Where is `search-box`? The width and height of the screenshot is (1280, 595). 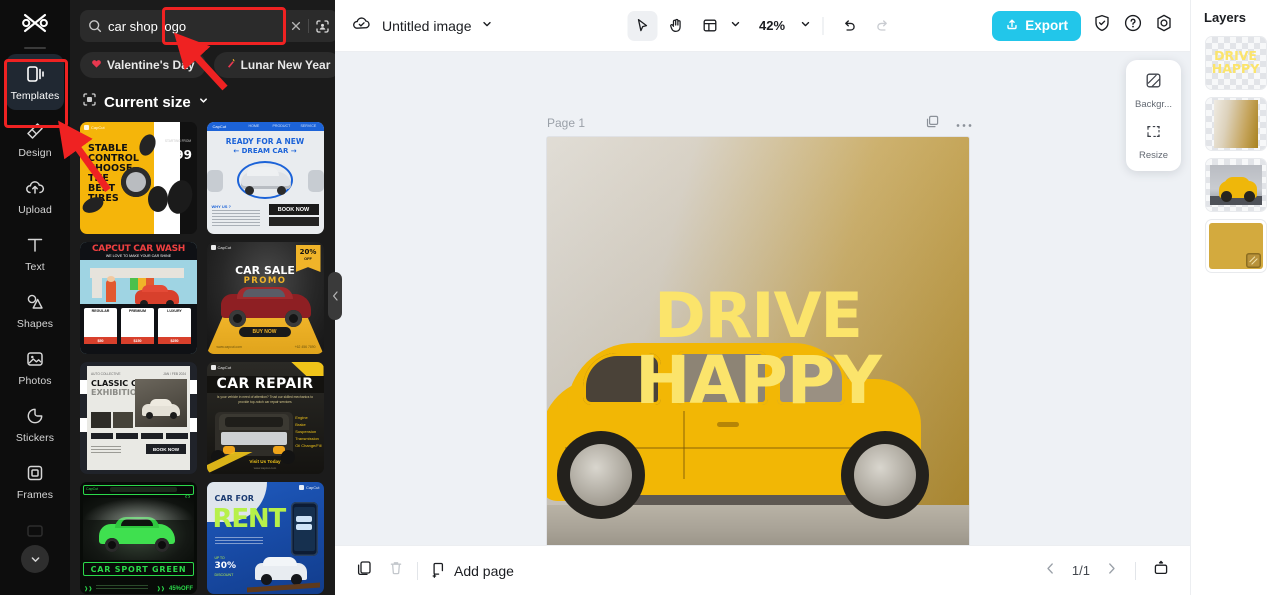 search-box is located at coordinates (209, 26).